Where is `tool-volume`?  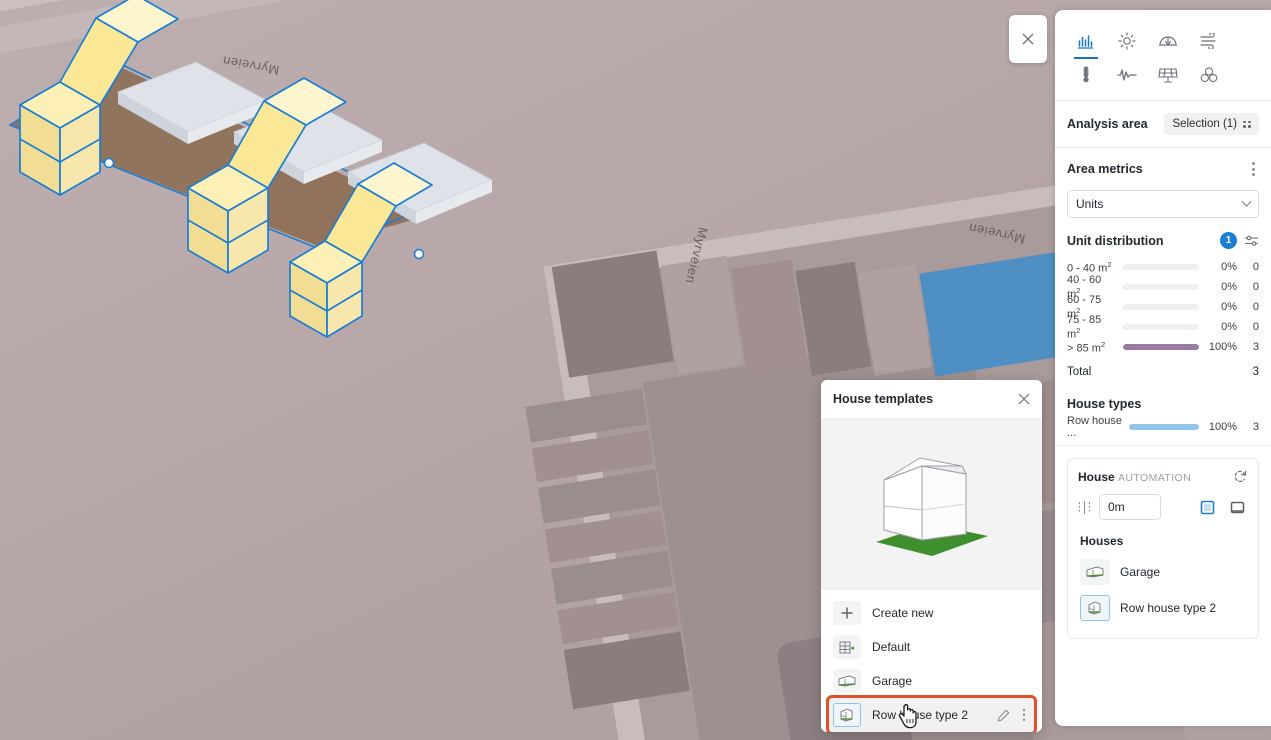 tool-volume is located at coordinates (1208, 75).